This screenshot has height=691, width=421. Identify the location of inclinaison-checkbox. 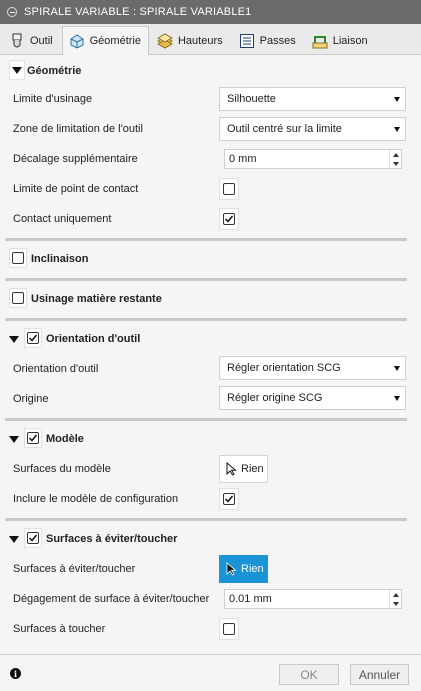
(18, 258).